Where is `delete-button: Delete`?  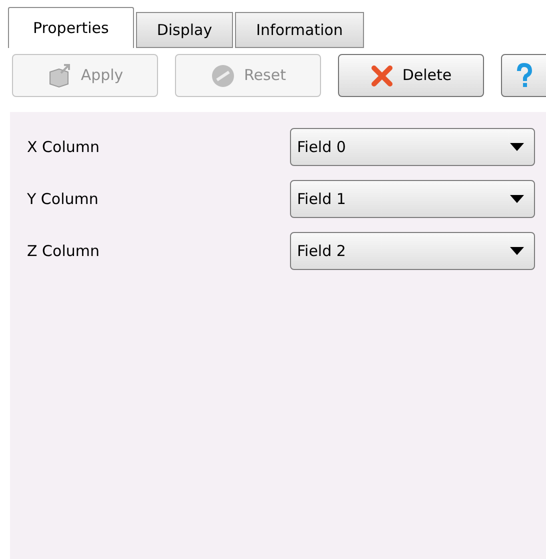 delete-button: Delete is located at coordinates (411, 75).